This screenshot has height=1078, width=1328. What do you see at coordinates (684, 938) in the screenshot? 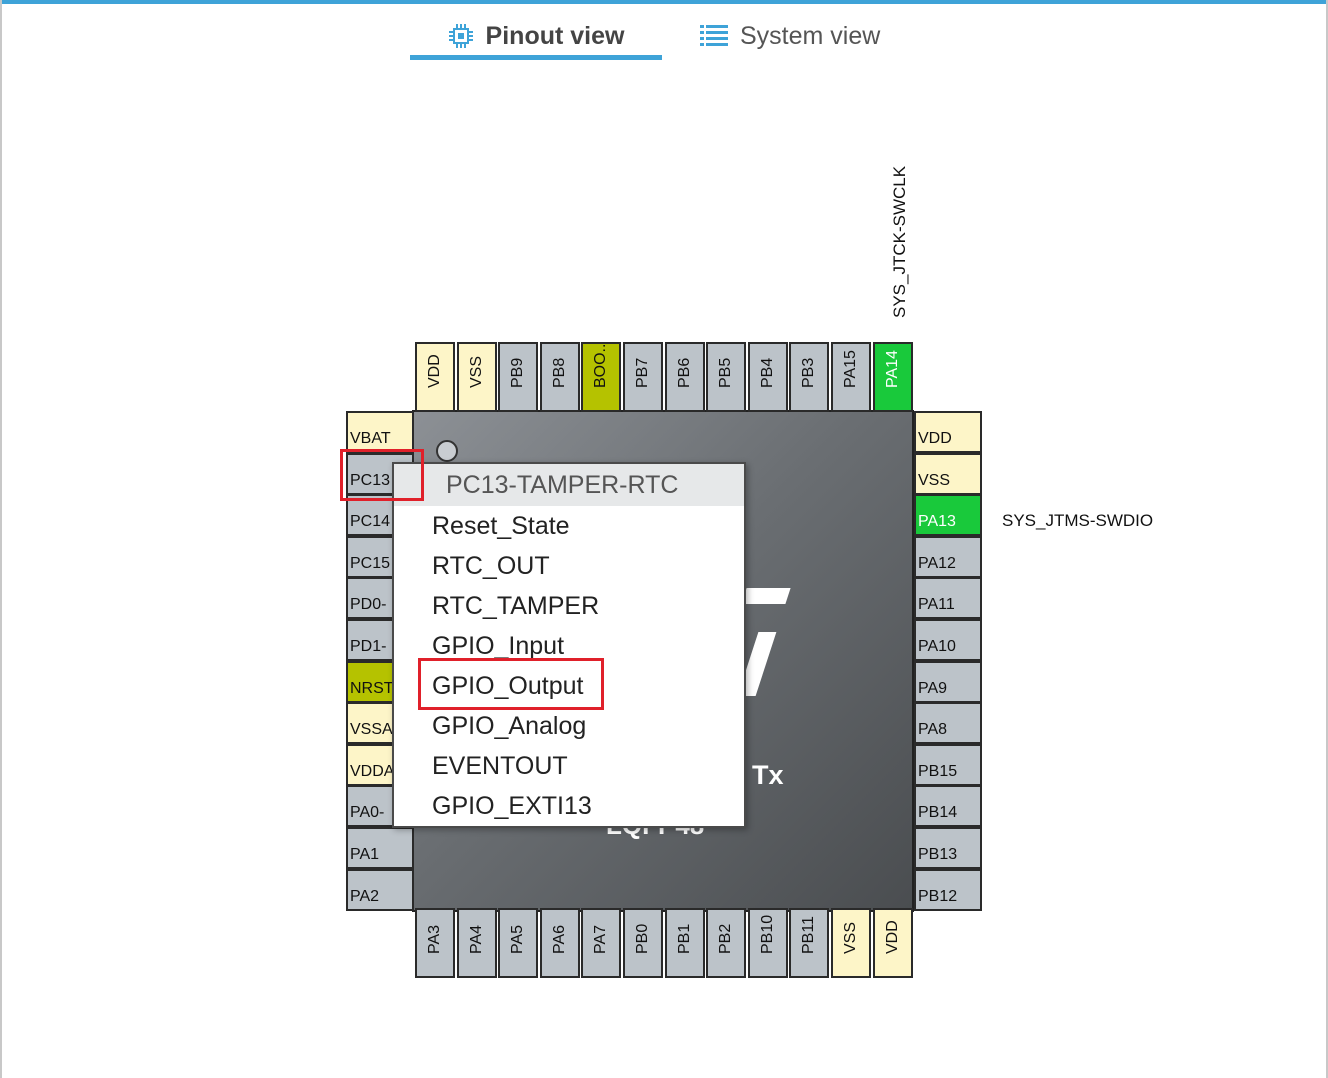
I see `pin-label: PB1` at bounding box center [684, 938].